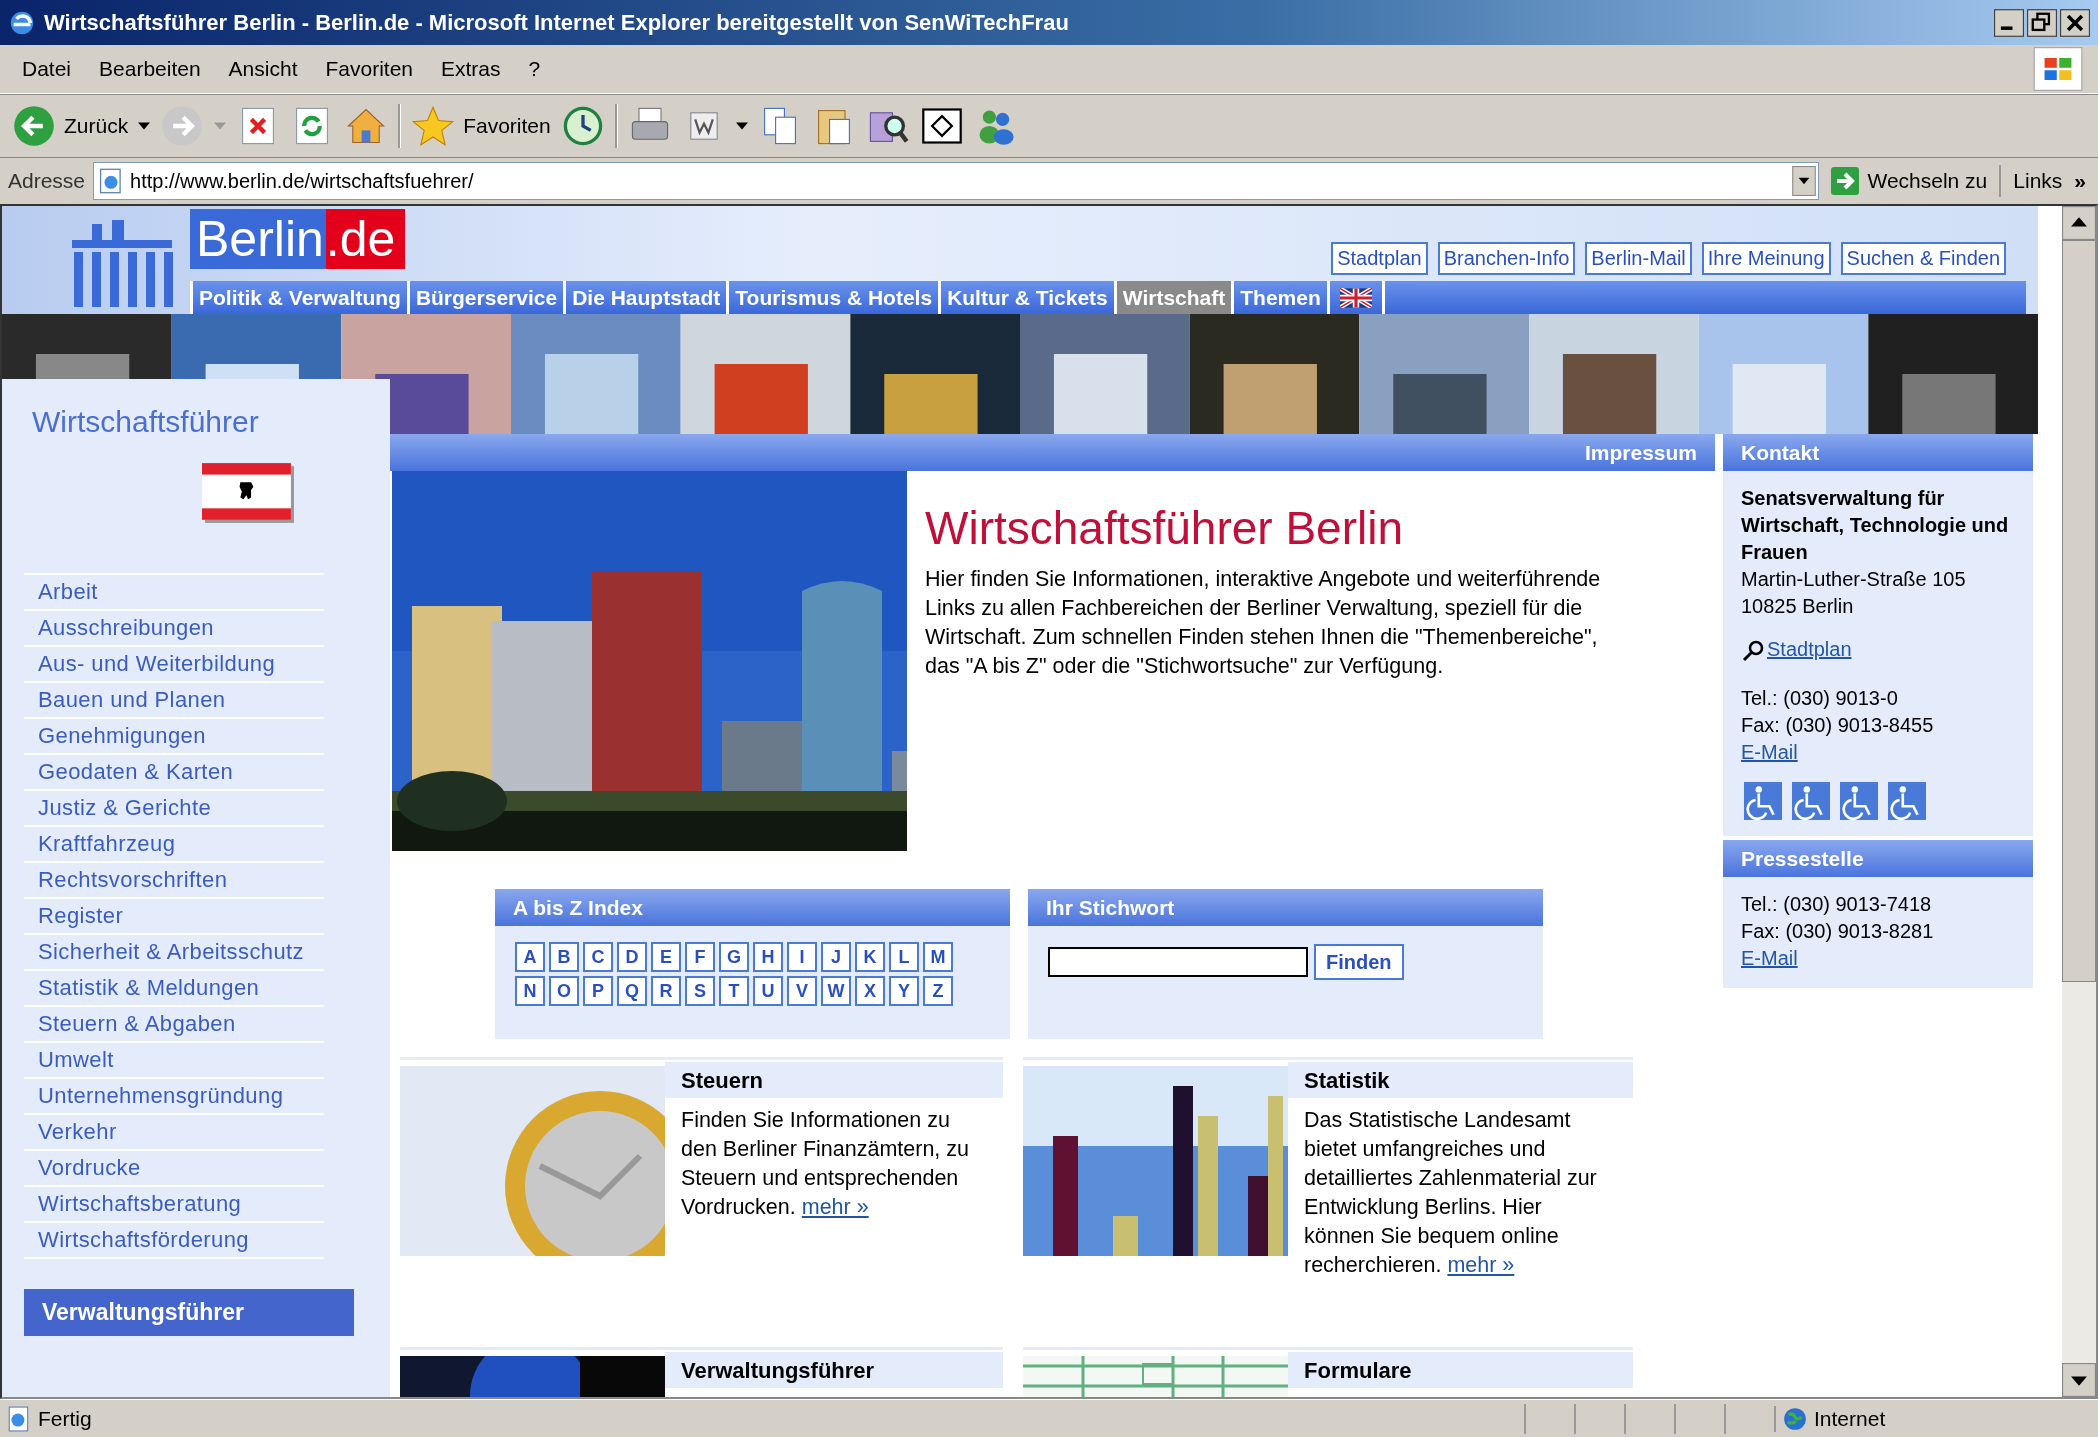 The width and height of the screenshot is (2098, 1437). What do you see at coordinates (174, 1133) in the screenshot?
I see `sidebar-link: Verkehr` at bounding box center [174, 1133].